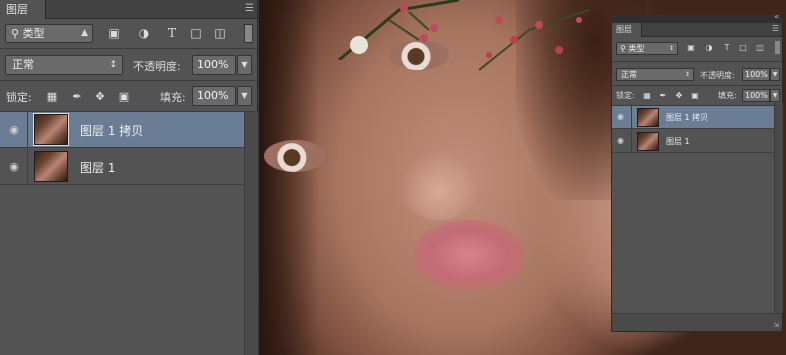 The width and height of the screenshot is (786, 355). What do you see at coordinates (647, 48) in the screenshot?
I see `layer-filter-select: ⚲ 类型 ↕` at bounding box center [647, 48].